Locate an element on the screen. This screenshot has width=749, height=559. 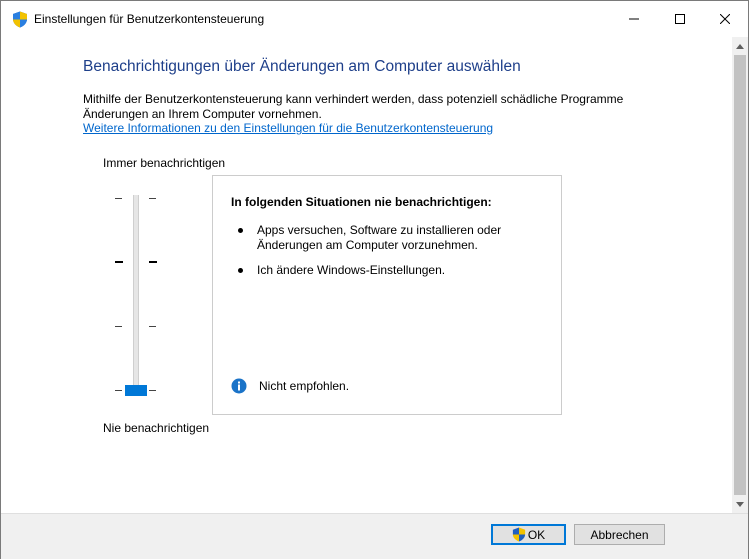
close-icon is located at coordinates (725, 19).